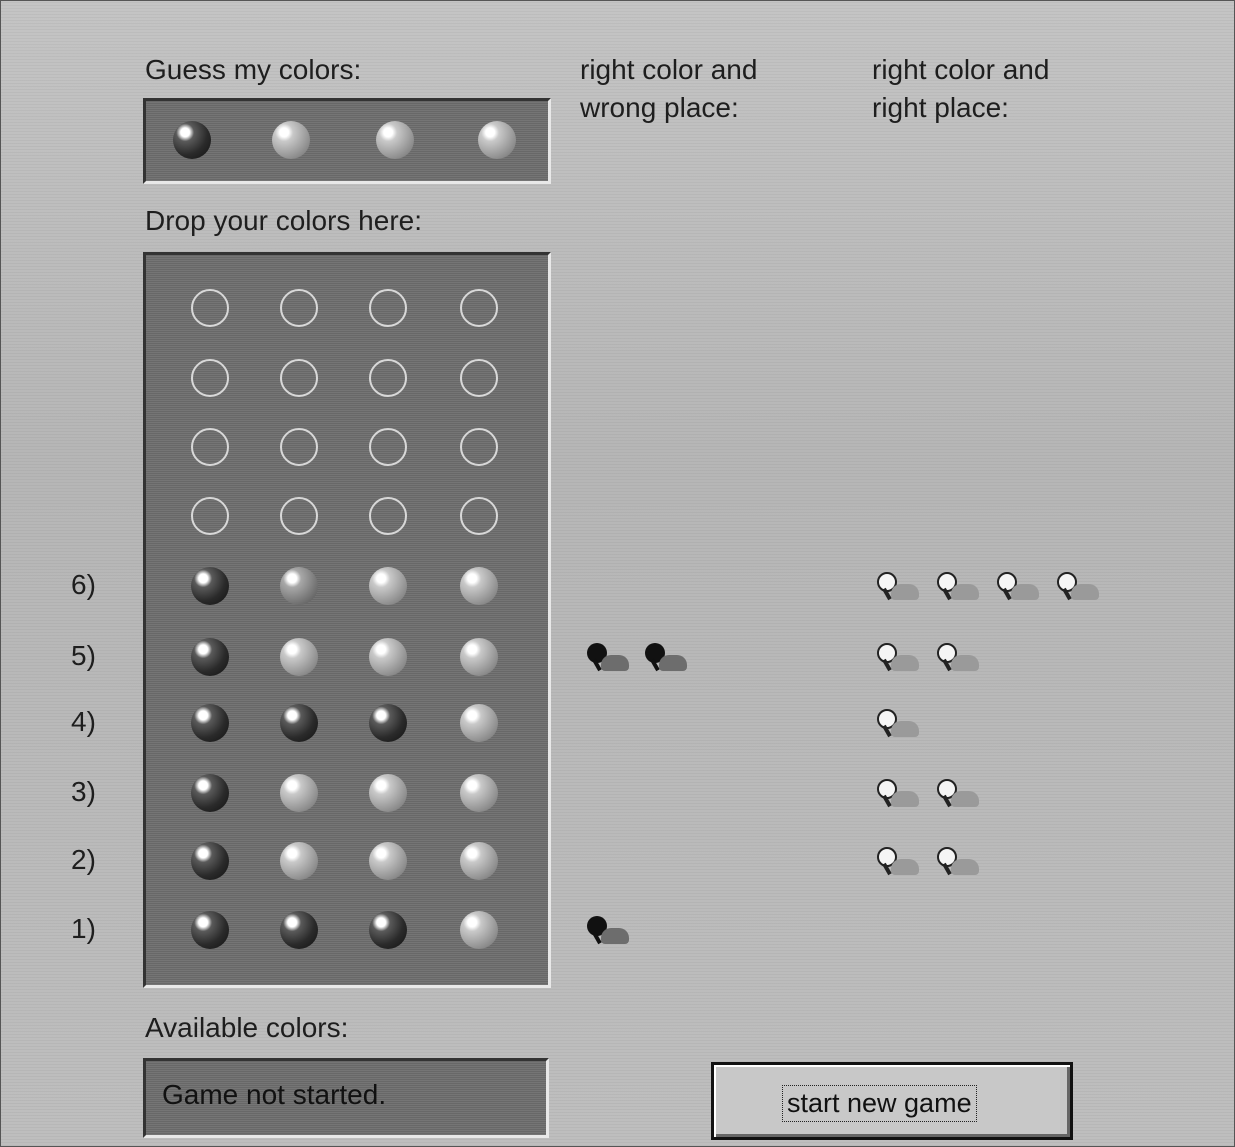 This screenshot has width=1235, height=1147. I want to click on wrong-place-label-line2: wrong place:, so click(659, 107).